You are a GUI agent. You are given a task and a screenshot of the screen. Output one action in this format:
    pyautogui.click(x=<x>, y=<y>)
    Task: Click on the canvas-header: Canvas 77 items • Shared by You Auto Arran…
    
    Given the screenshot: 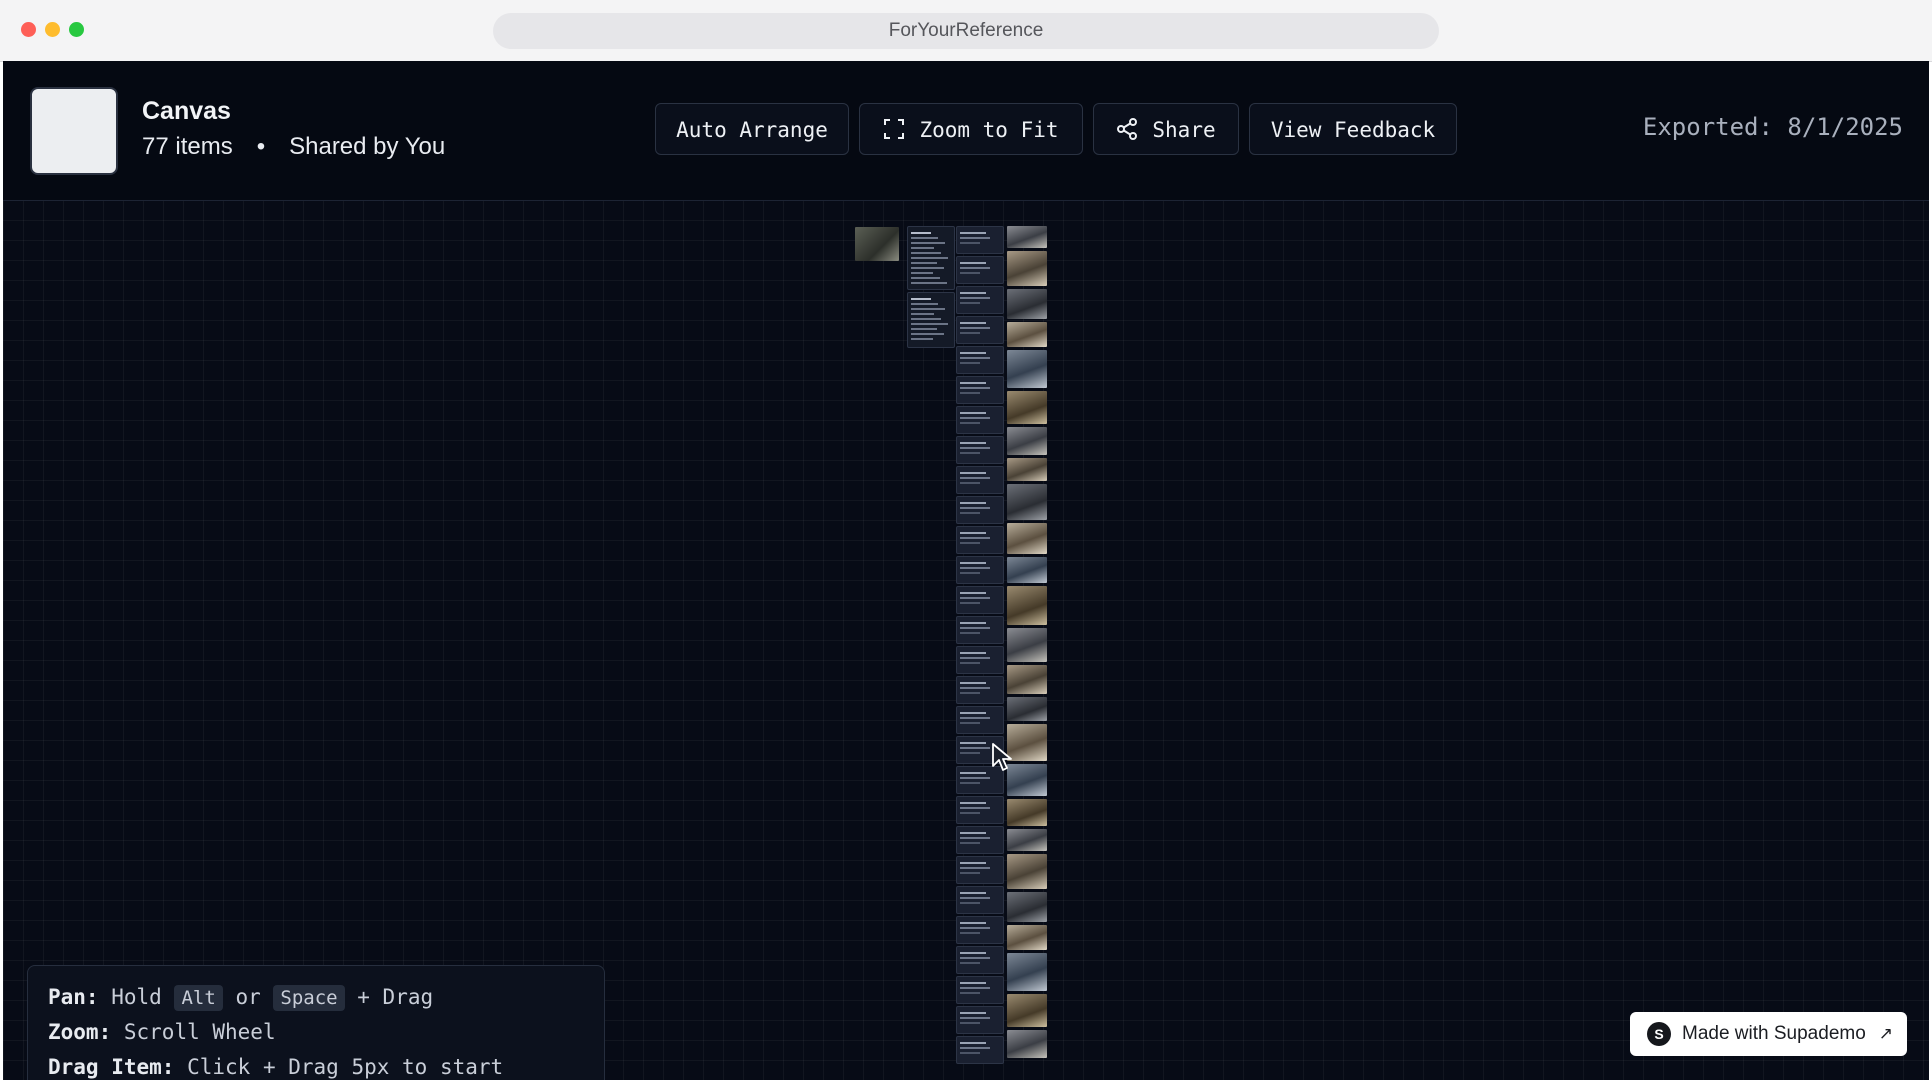 What is the action you would take?
    pyautogui.click(x=966, y=131)
    